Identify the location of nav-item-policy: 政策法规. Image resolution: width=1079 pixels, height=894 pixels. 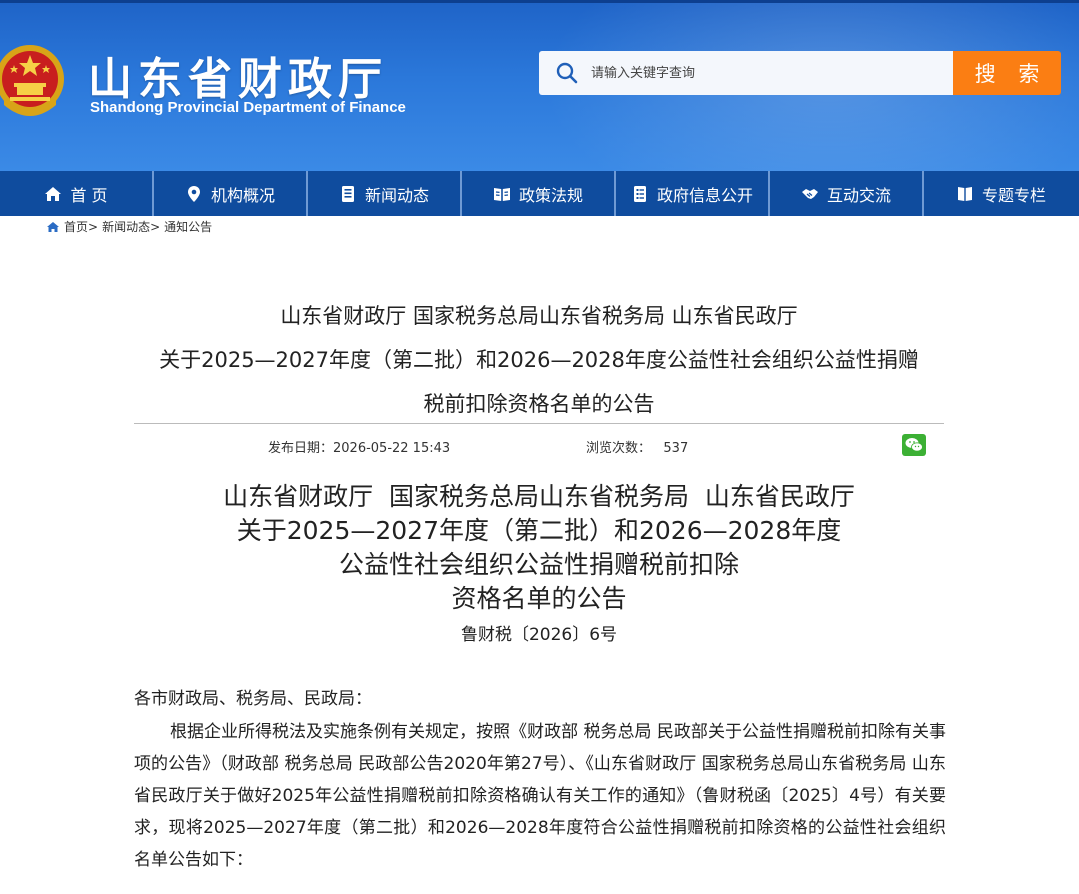
(539, 193).